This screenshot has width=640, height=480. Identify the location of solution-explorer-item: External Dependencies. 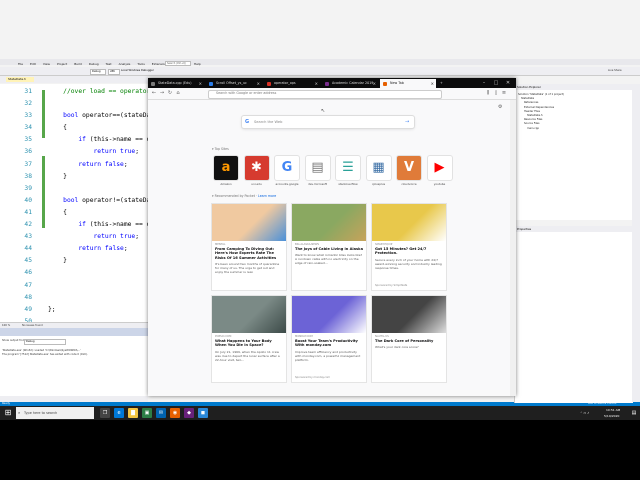
(539, 107).